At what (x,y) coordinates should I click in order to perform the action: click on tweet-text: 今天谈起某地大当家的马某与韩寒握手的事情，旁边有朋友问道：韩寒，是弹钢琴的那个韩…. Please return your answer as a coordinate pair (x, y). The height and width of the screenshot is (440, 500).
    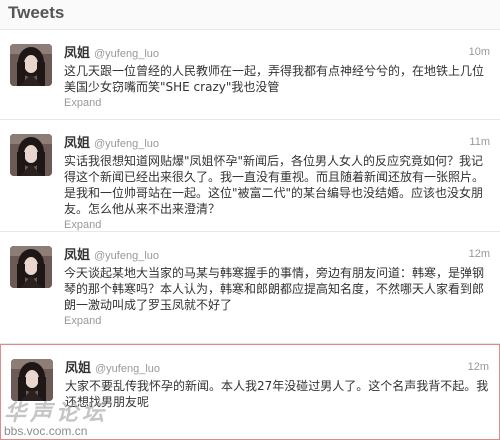
    Looking at the image, I should click on (274, 289).